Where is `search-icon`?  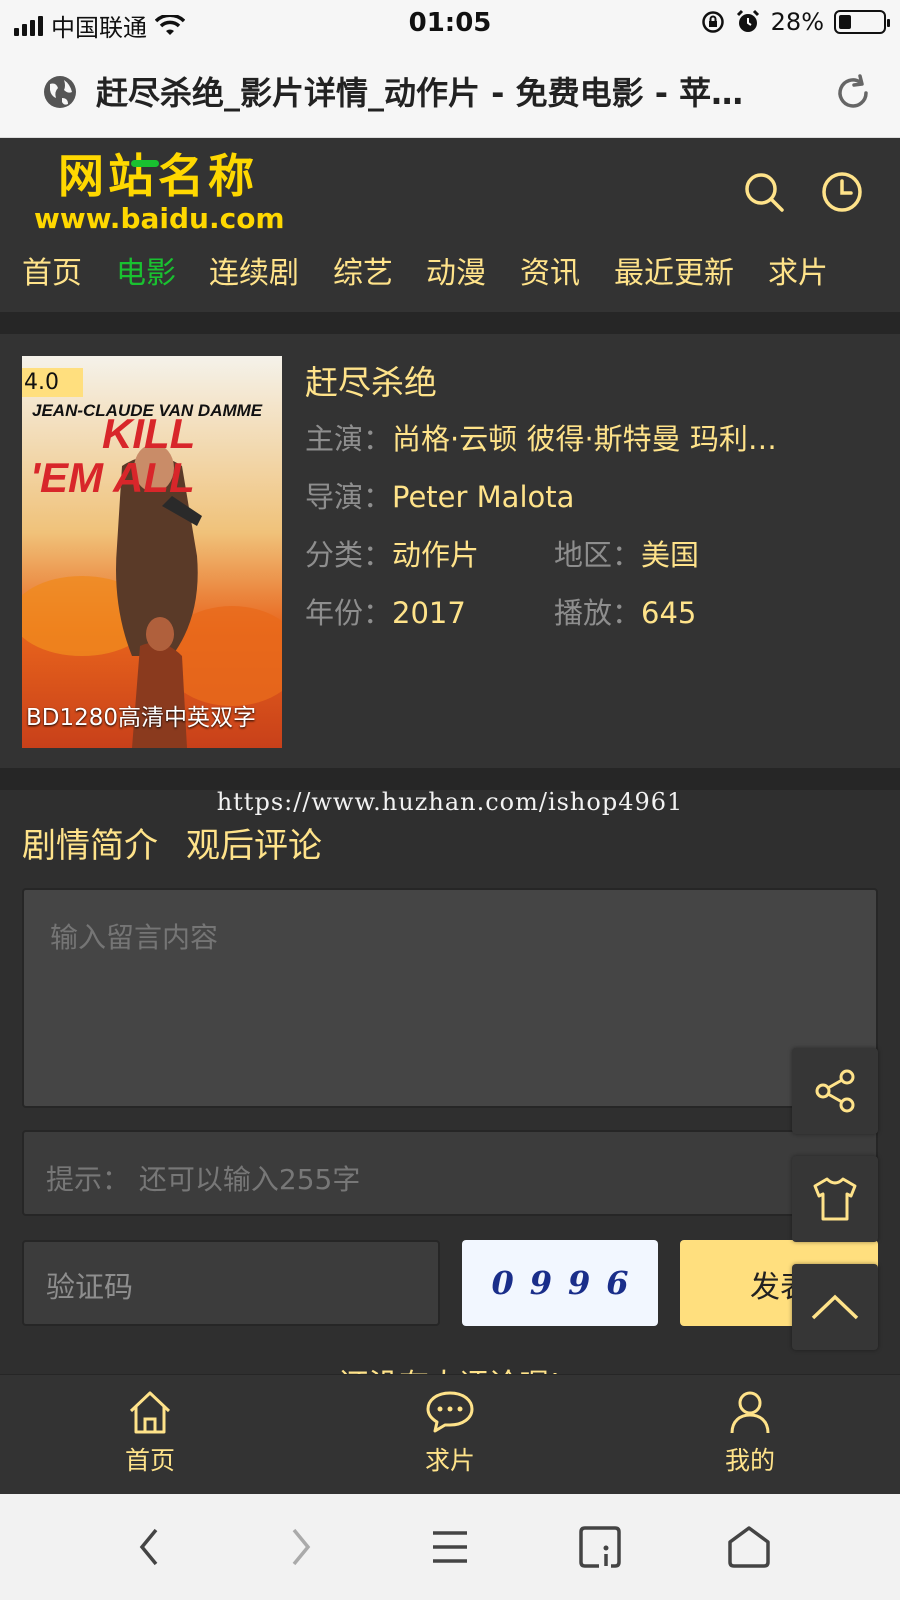
search-icon is located at coordinates (764, 192).